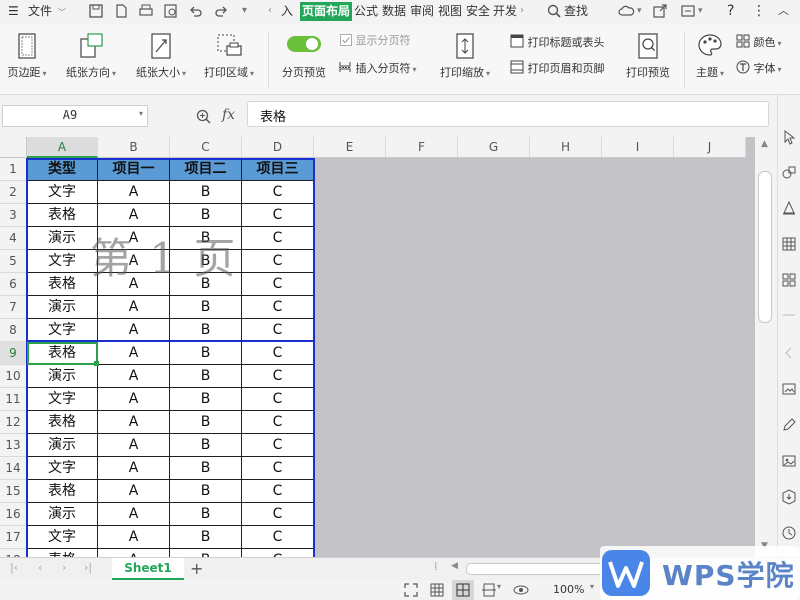 Image resolution: width=800 pixels, height=600 pixels. I want to click on row-header-11: 11, so click(13, 399).